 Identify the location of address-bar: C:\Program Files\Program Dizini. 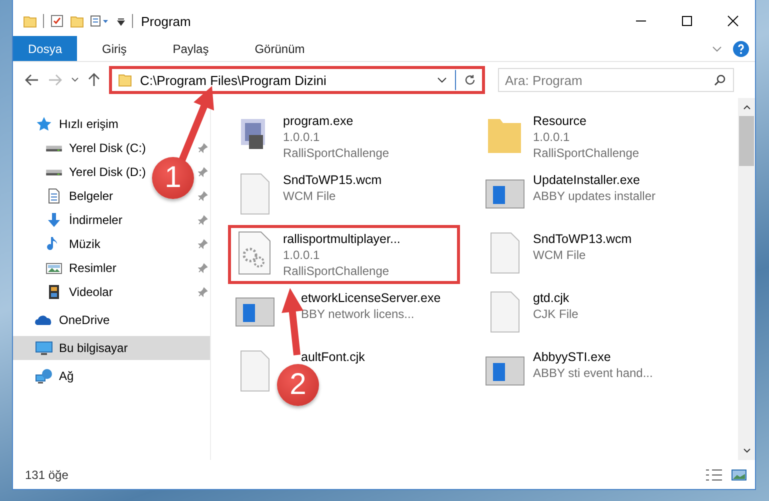
(297, 80).